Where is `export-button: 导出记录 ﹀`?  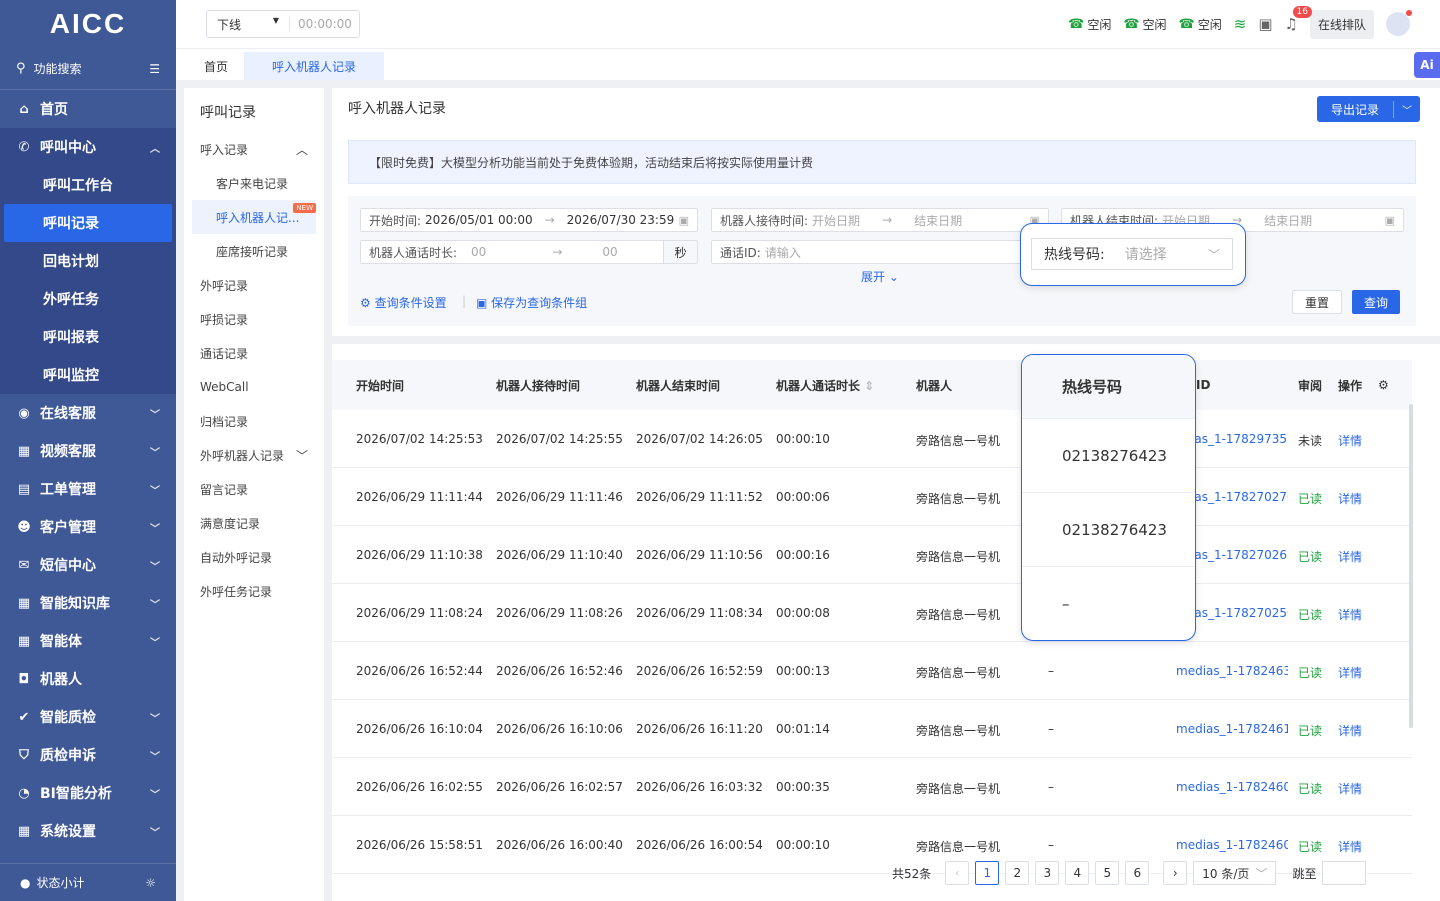 export-button: 导出记录 ﹀ is located at coordinates (1369, 109).